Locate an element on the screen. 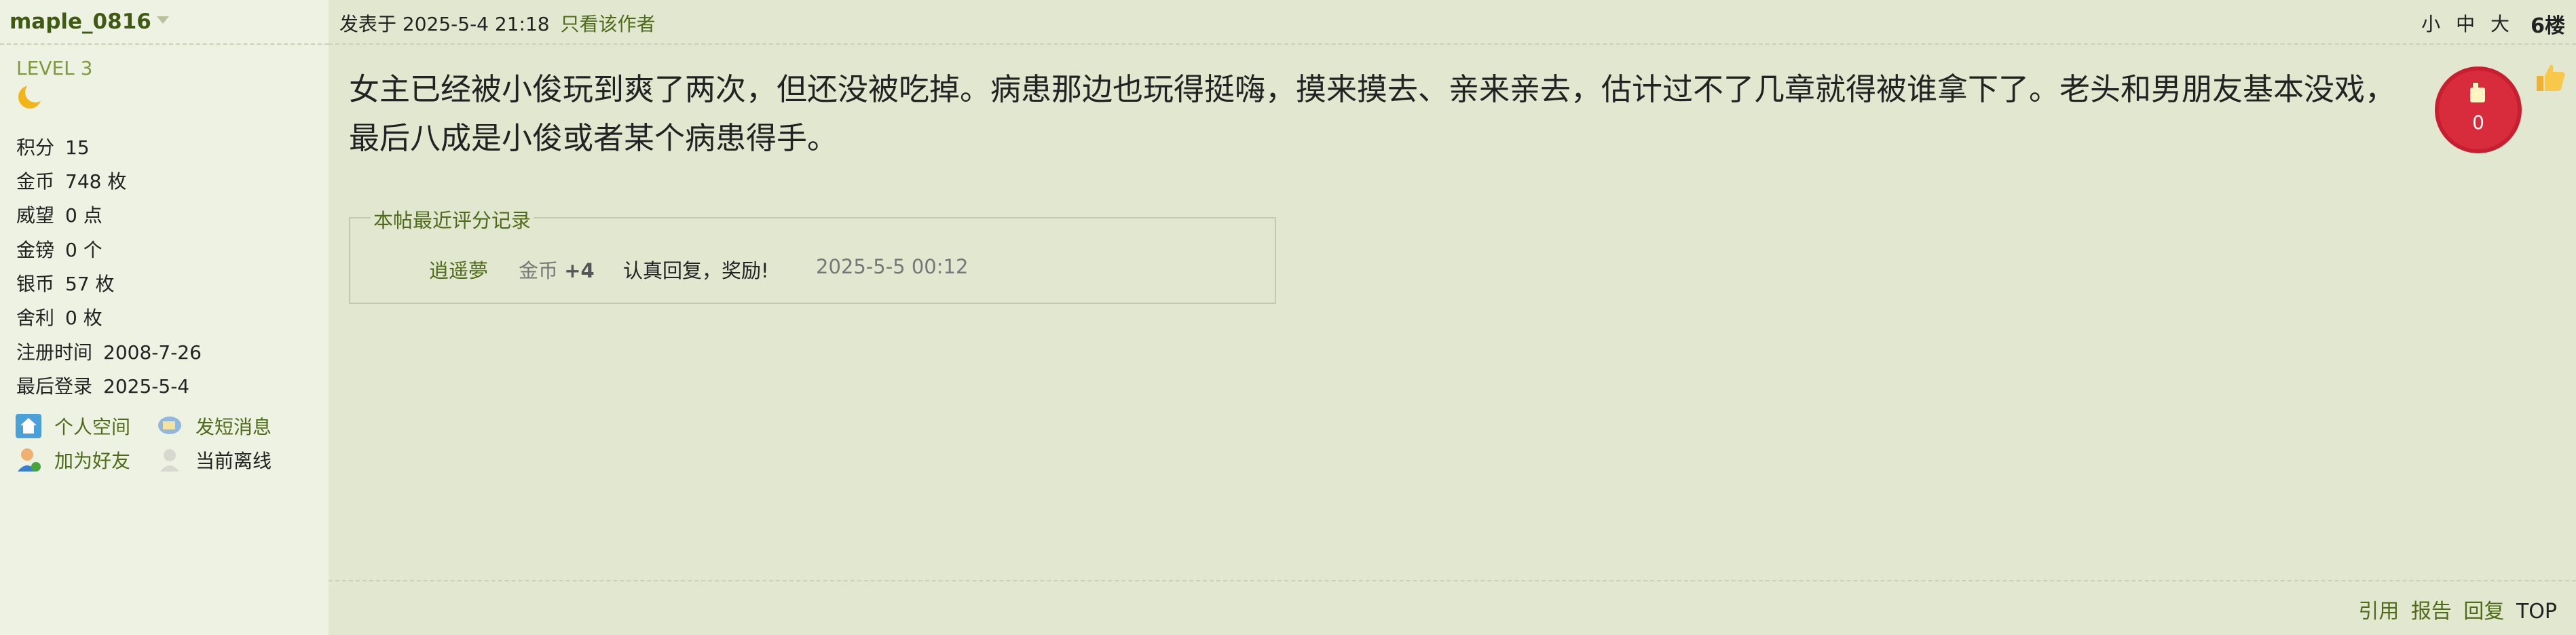 This screenshot has height=635, width=2576. rating-user-link: 逍遥夢 is located at coordinates (458, 270).